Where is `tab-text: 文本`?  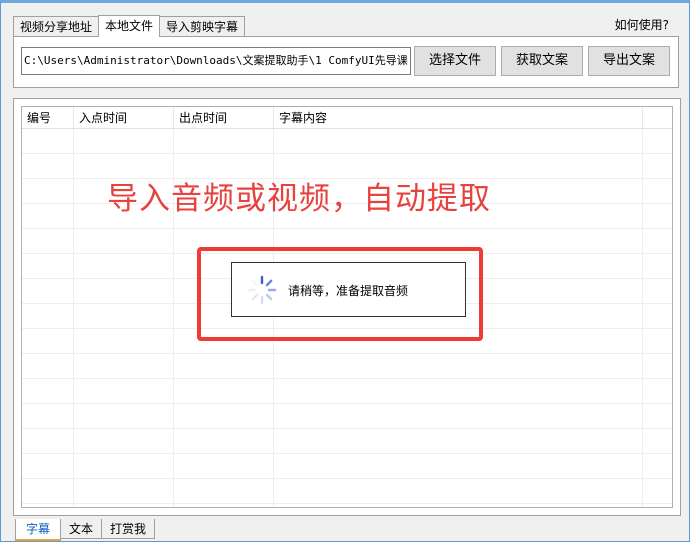
tab-text: 文本 is located at coordinates (81, 529).